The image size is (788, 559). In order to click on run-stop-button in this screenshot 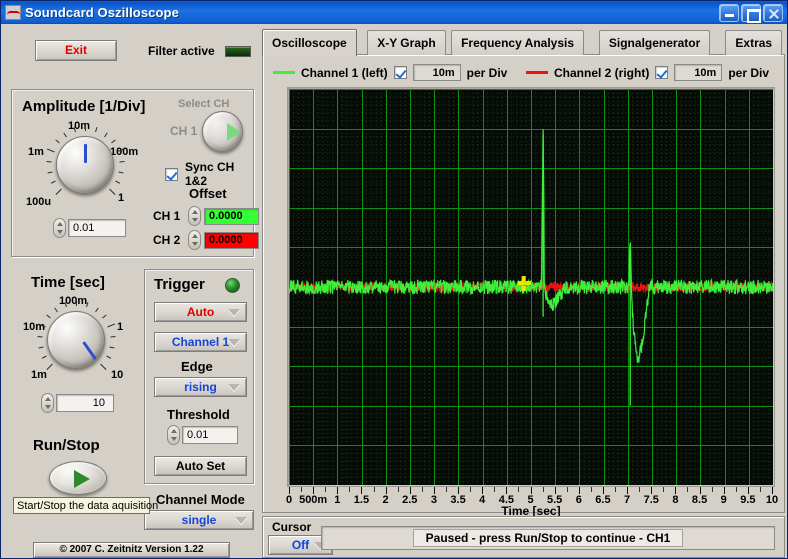, I will do `click(78, 478)`.